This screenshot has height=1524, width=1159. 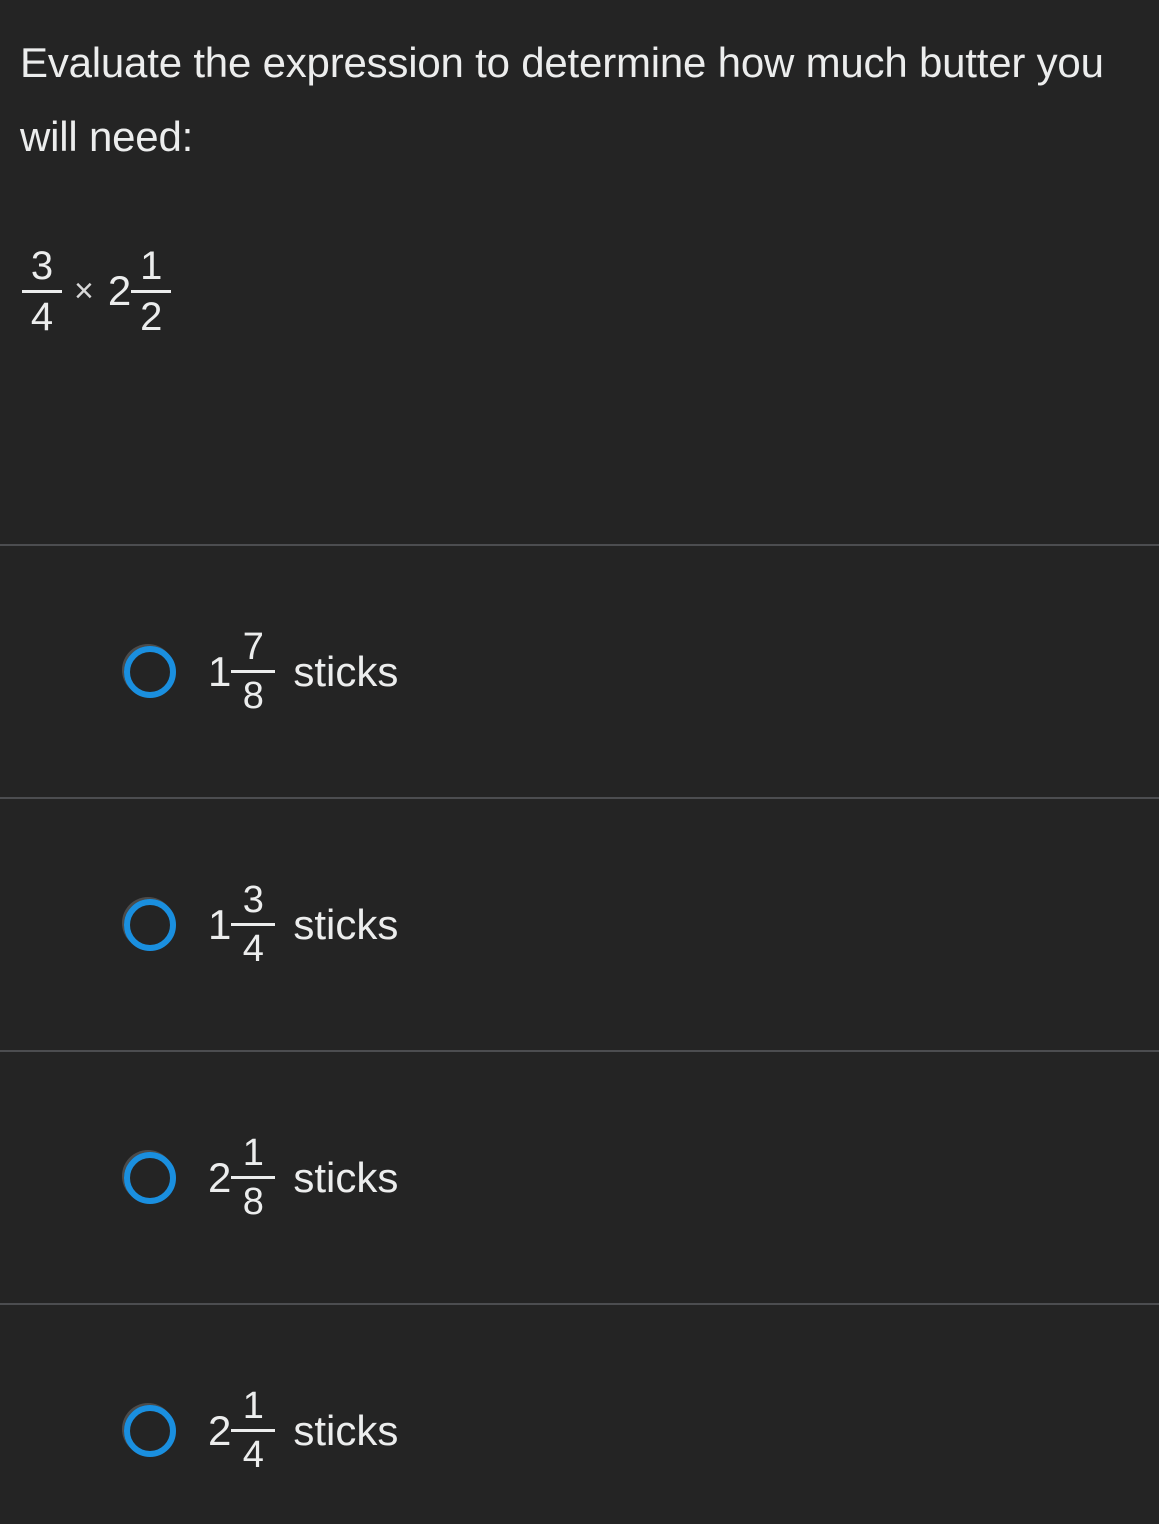 I want to click on answer-option-label: 2 1 8 sticks, so click(x=303, y=1177).